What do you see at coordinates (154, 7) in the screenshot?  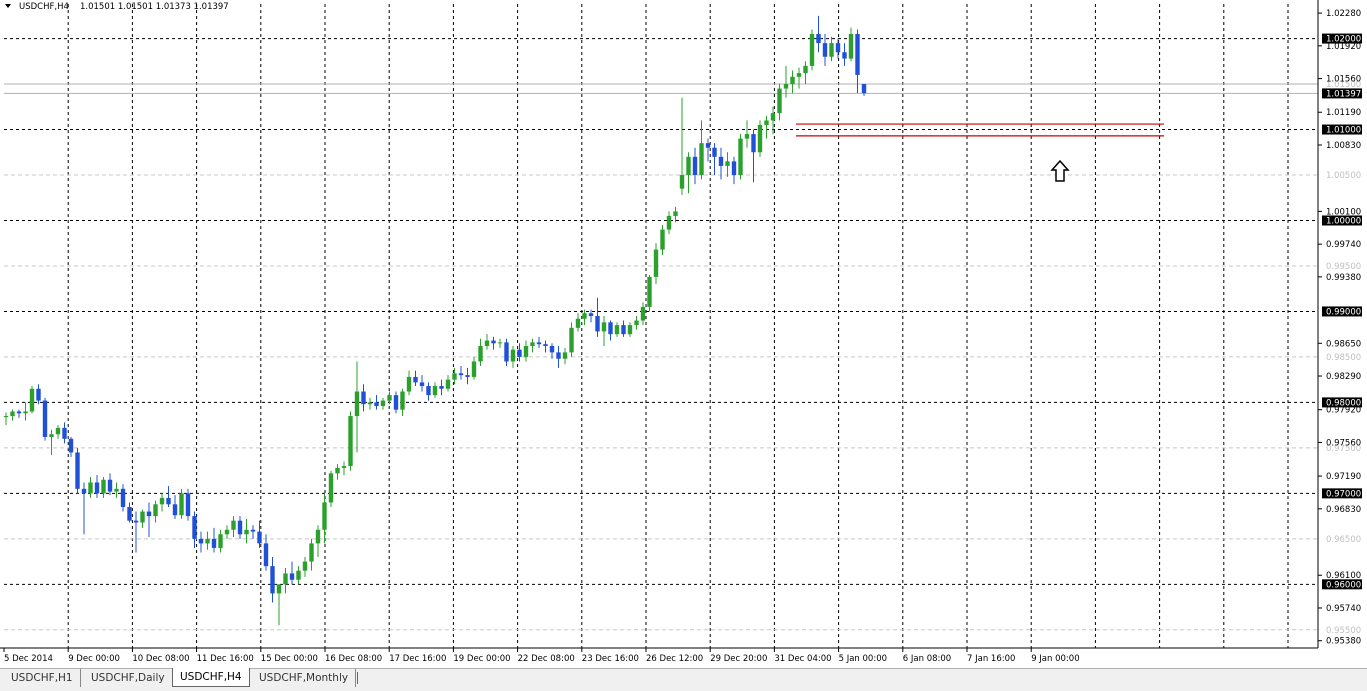 I see `ohlc-label: 1.01501 1.01501 1.01373 1.01397` at bounding box center [154, 7].